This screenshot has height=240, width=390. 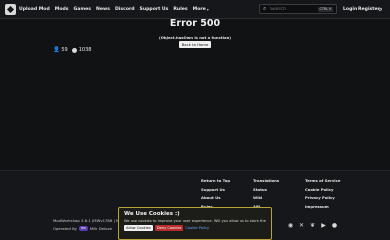 What do you see at coordinates (195, 37) in the screenshot?
I see `error-message: (Object.hasOwn is not a function)` at bounding box center [195, 37].